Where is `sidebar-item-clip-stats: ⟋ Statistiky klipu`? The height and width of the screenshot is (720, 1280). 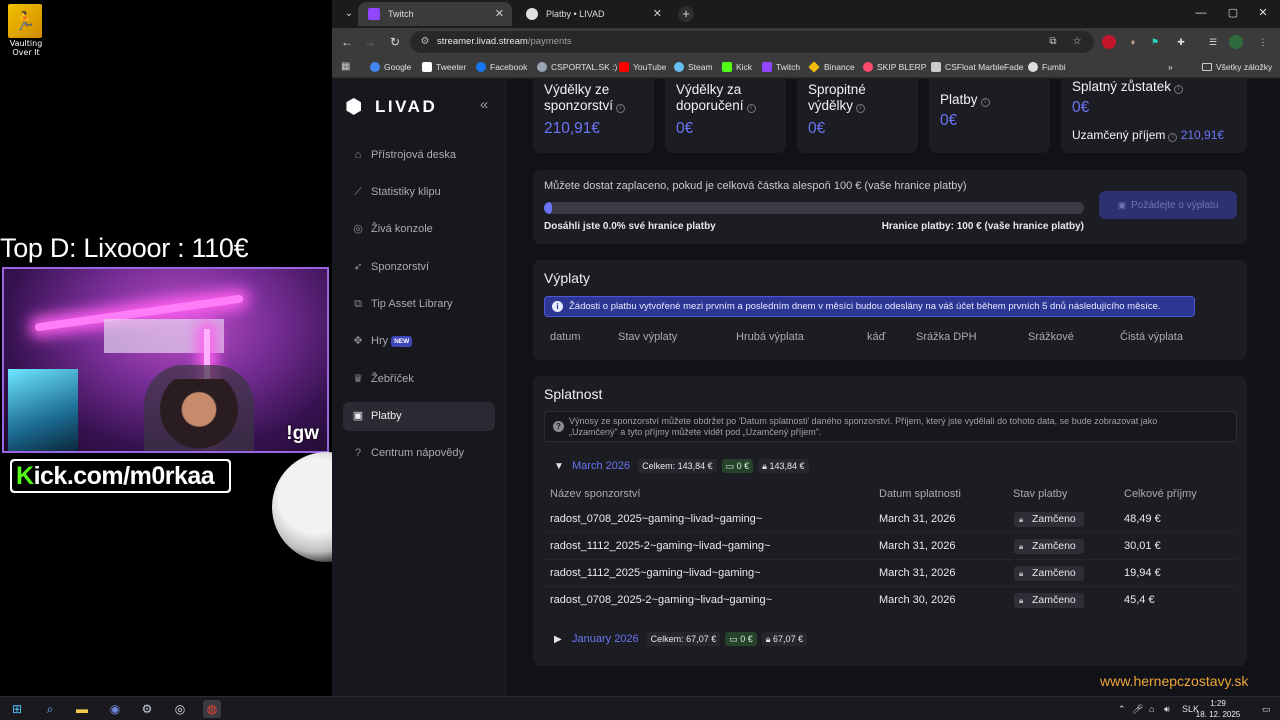
sidebar-item-clip-stats: ⟋ Statistiky klipu is located at coordinates (419, 192).